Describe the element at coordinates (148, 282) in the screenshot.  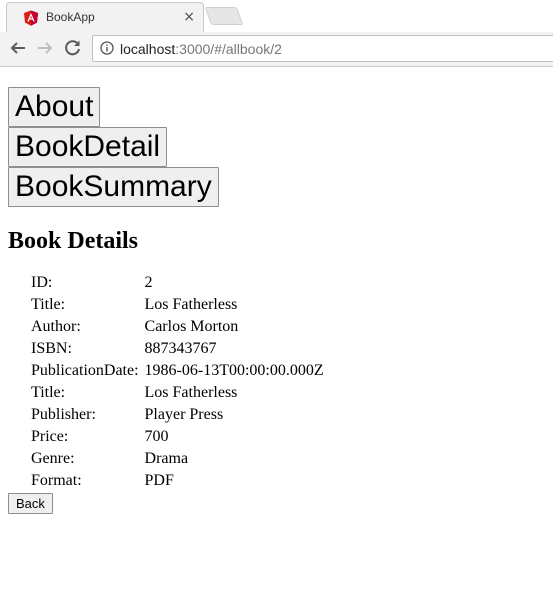
I see `detail-value: 2` at that location.